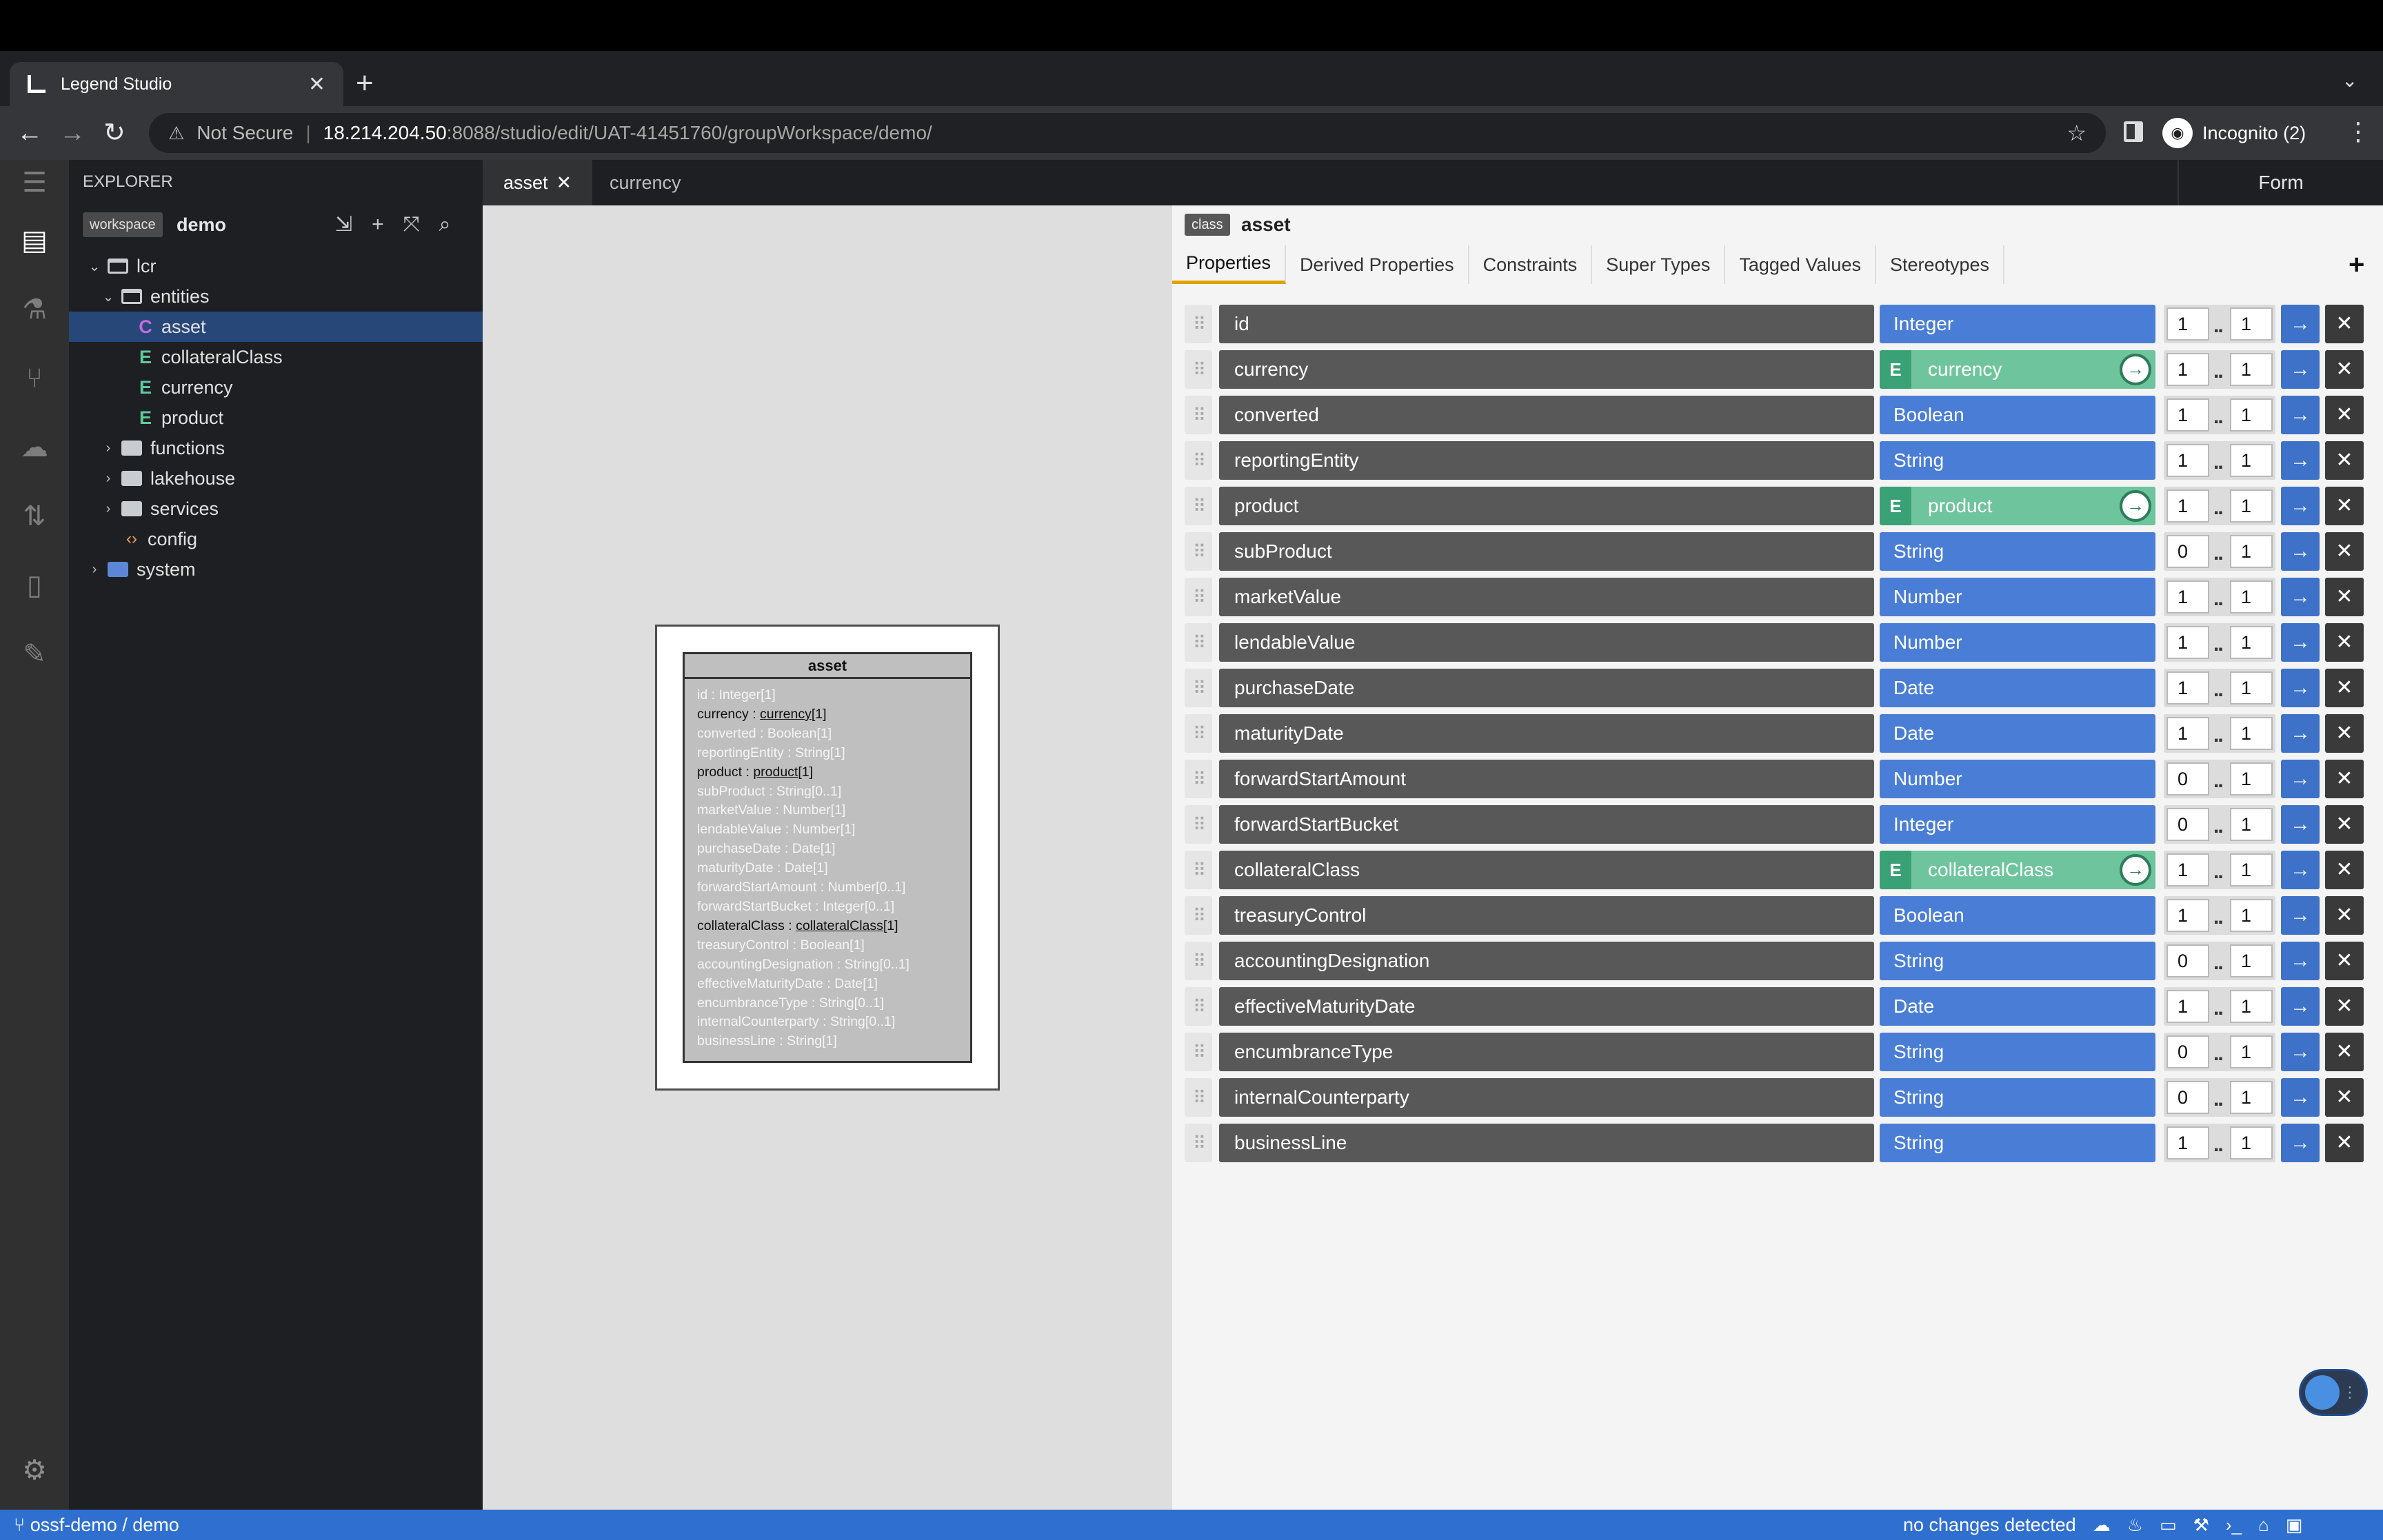 This screenshot has width=2383, height=1540. Describe the element at coordinates (2294, 1525) in the screenshot. I see `plug-icon: ▣` at that location.